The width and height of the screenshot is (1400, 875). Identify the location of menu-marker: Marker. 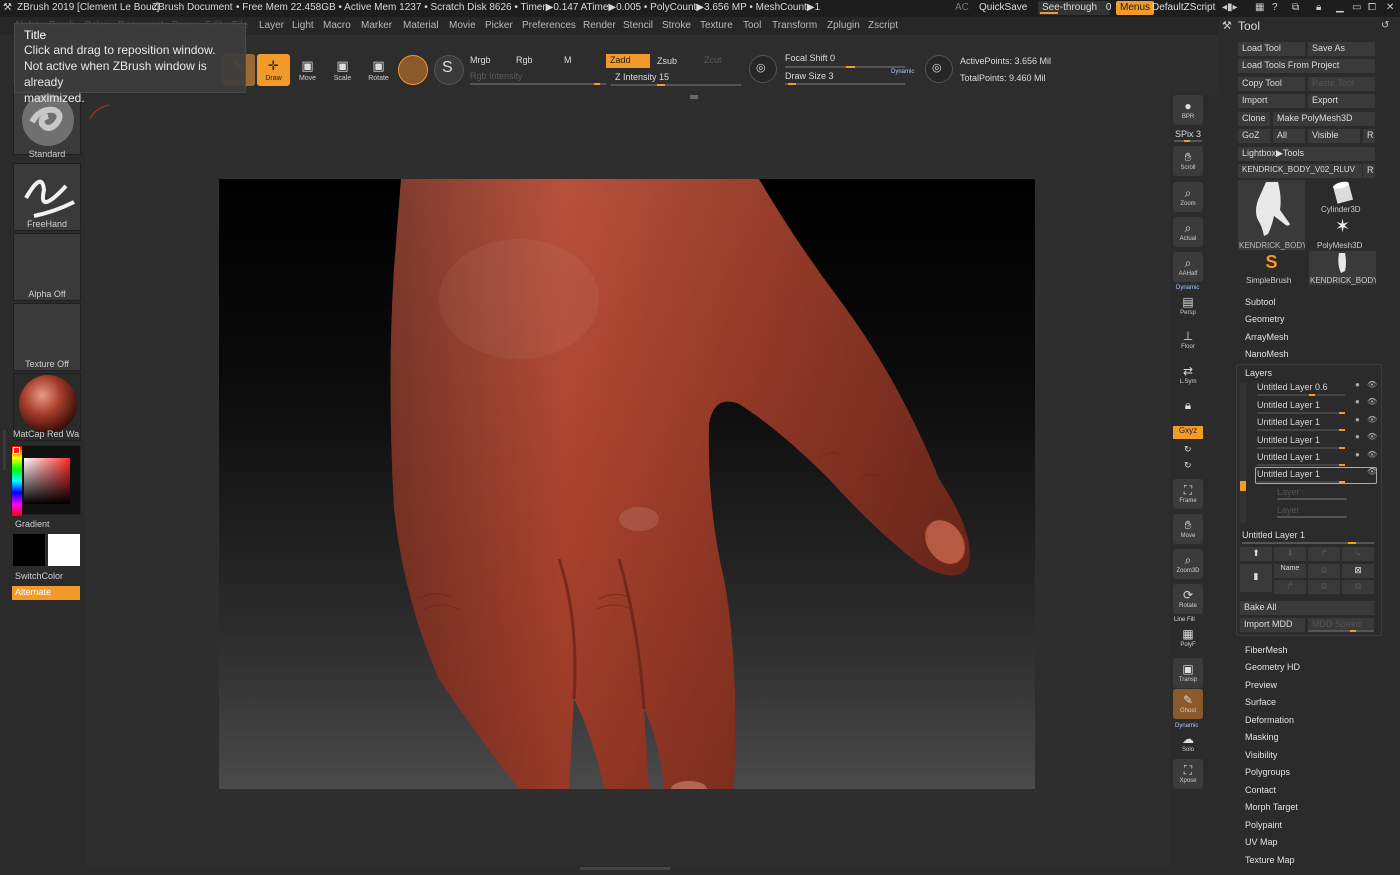
(376, 25).